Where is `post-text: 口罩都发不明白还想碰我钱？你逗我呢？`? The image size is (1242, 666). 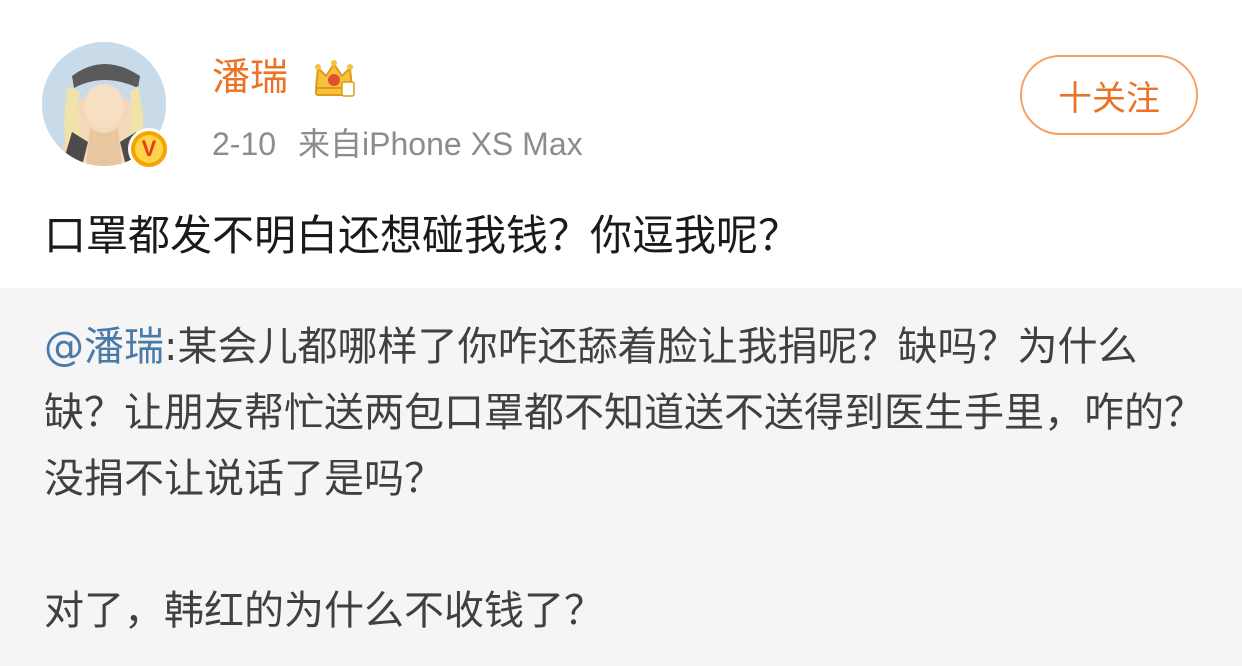
post-text: 口罩都发不明白还想碰我钱？你逗我呢？ is located at coordinates (422, 235).